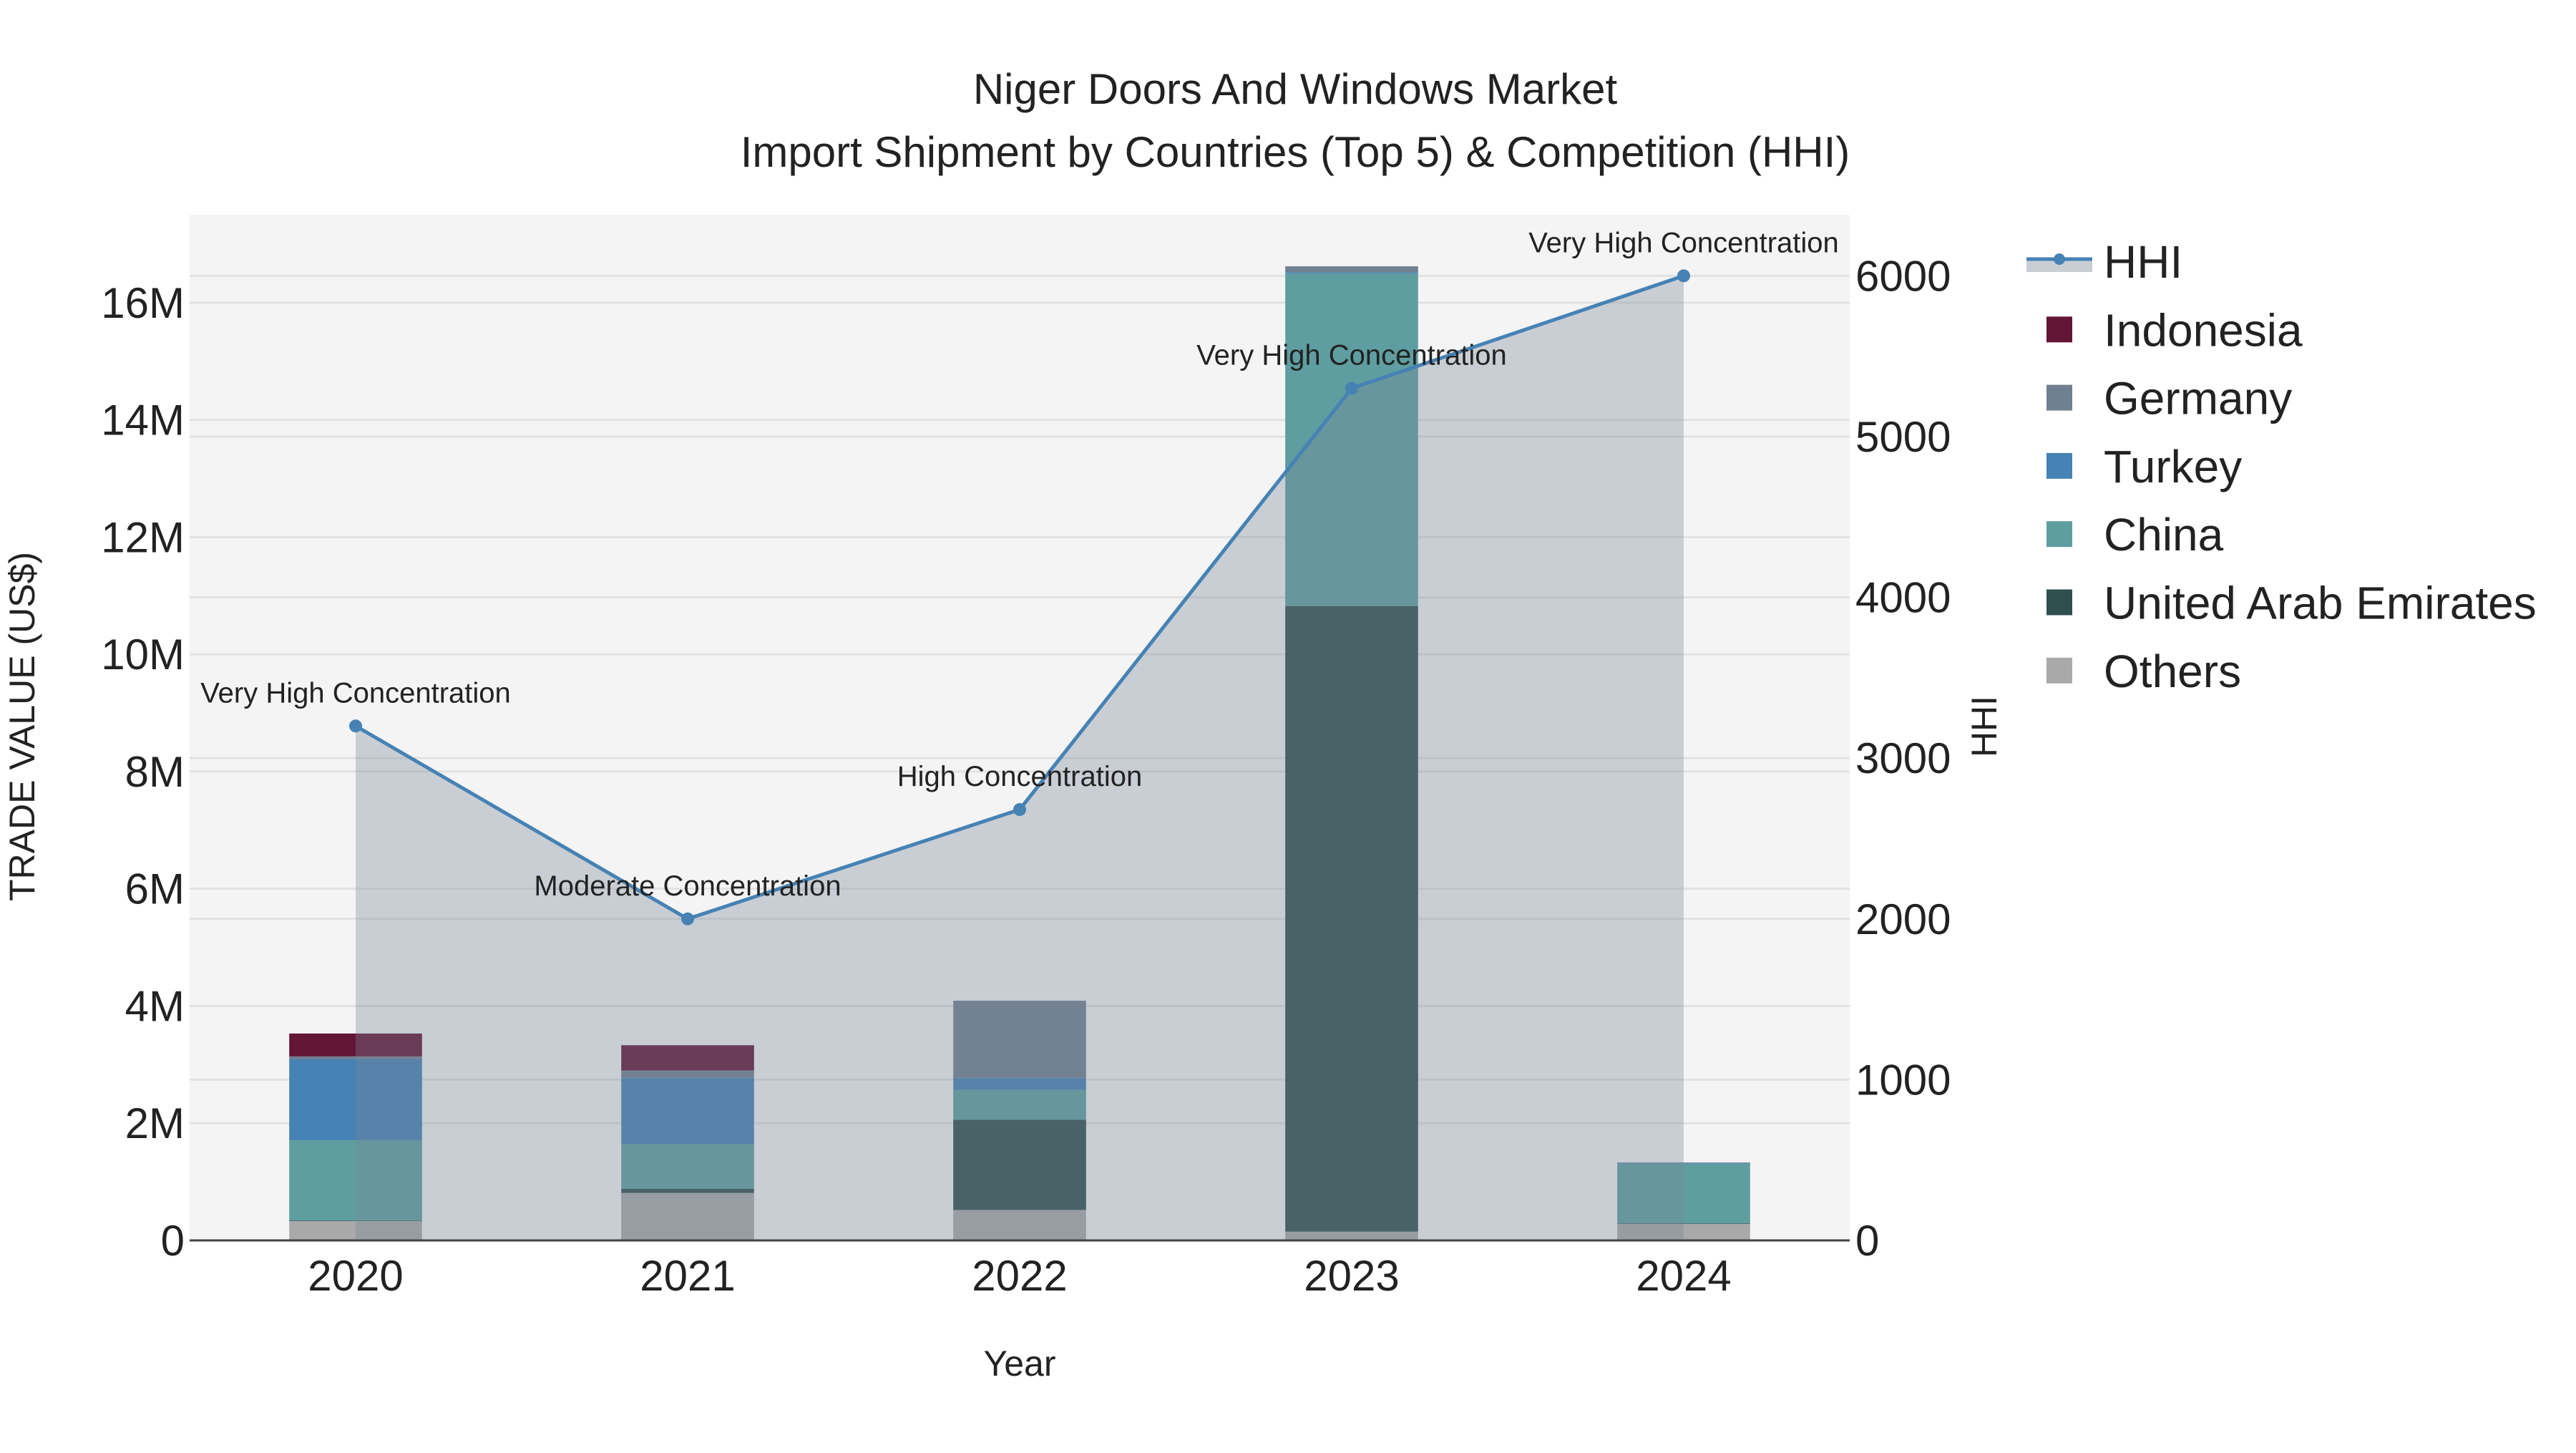 The image size is (2576, 1453). Describe the element at coordinates (1351, 388) in the screenshot. I see `hhi-point-2023` at that location.